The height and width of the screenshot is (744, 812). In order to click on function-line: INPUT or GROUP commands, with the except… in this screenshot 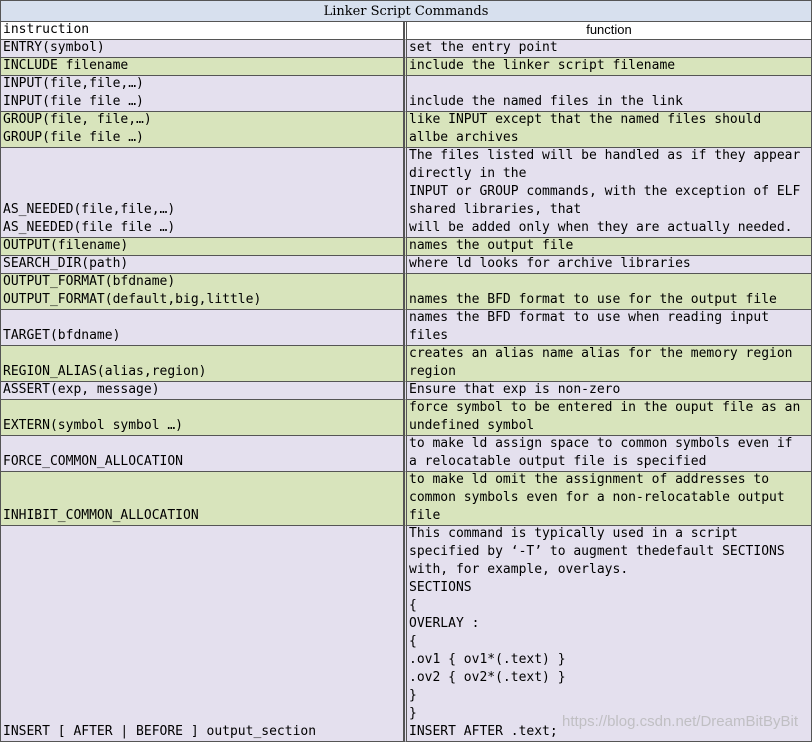, I will do `click(605, 191)`.